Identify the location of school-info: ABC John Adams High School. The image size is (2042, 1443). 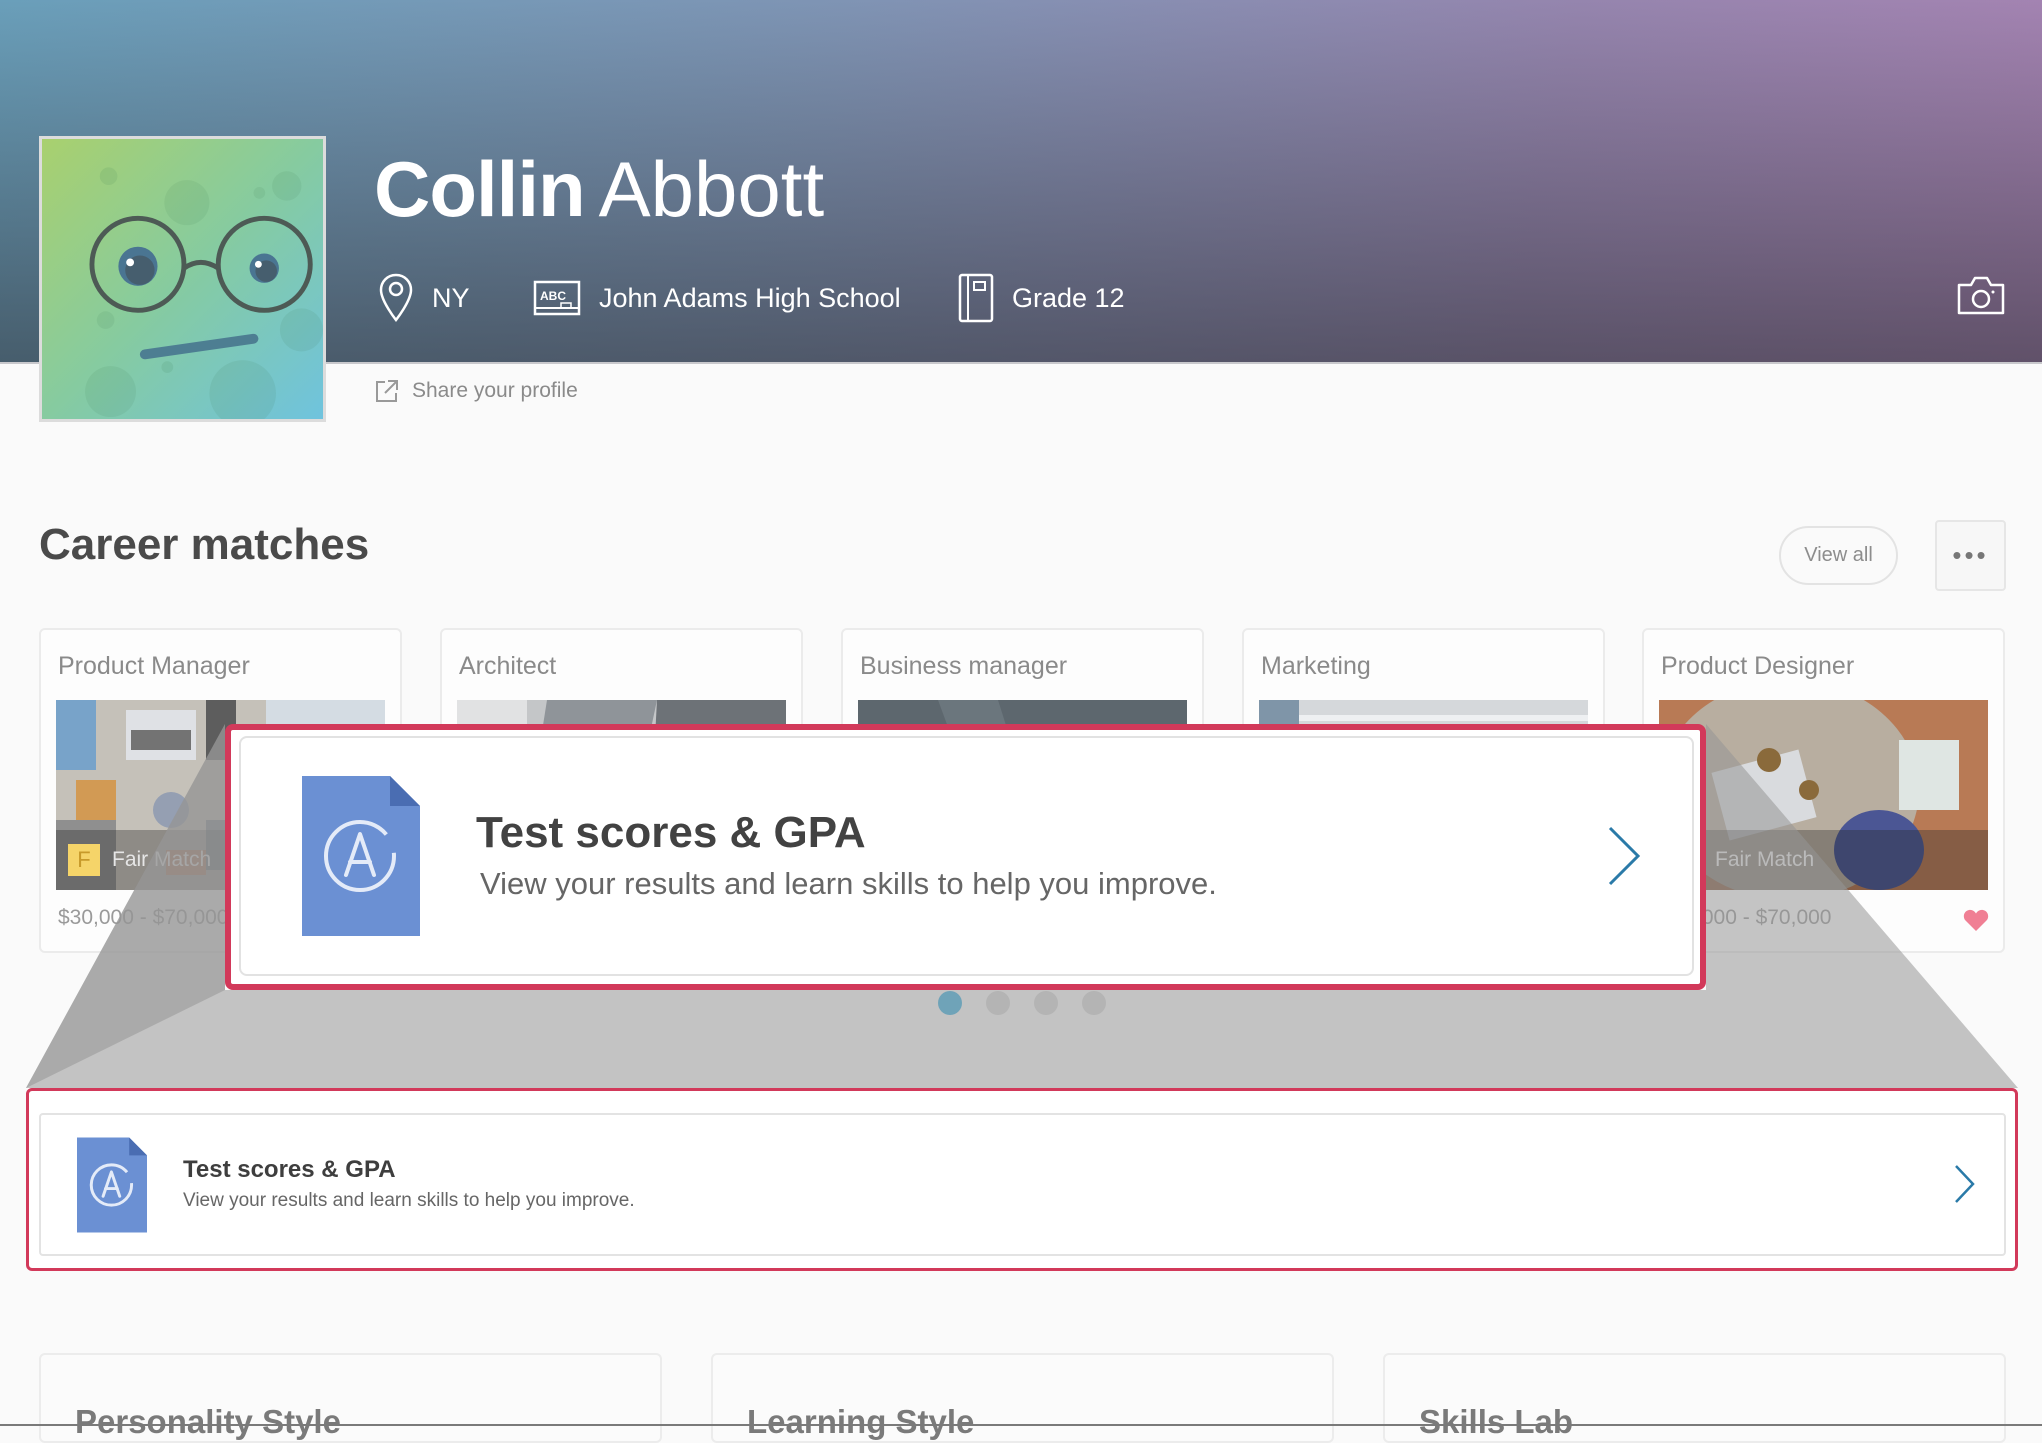
(717, 298).